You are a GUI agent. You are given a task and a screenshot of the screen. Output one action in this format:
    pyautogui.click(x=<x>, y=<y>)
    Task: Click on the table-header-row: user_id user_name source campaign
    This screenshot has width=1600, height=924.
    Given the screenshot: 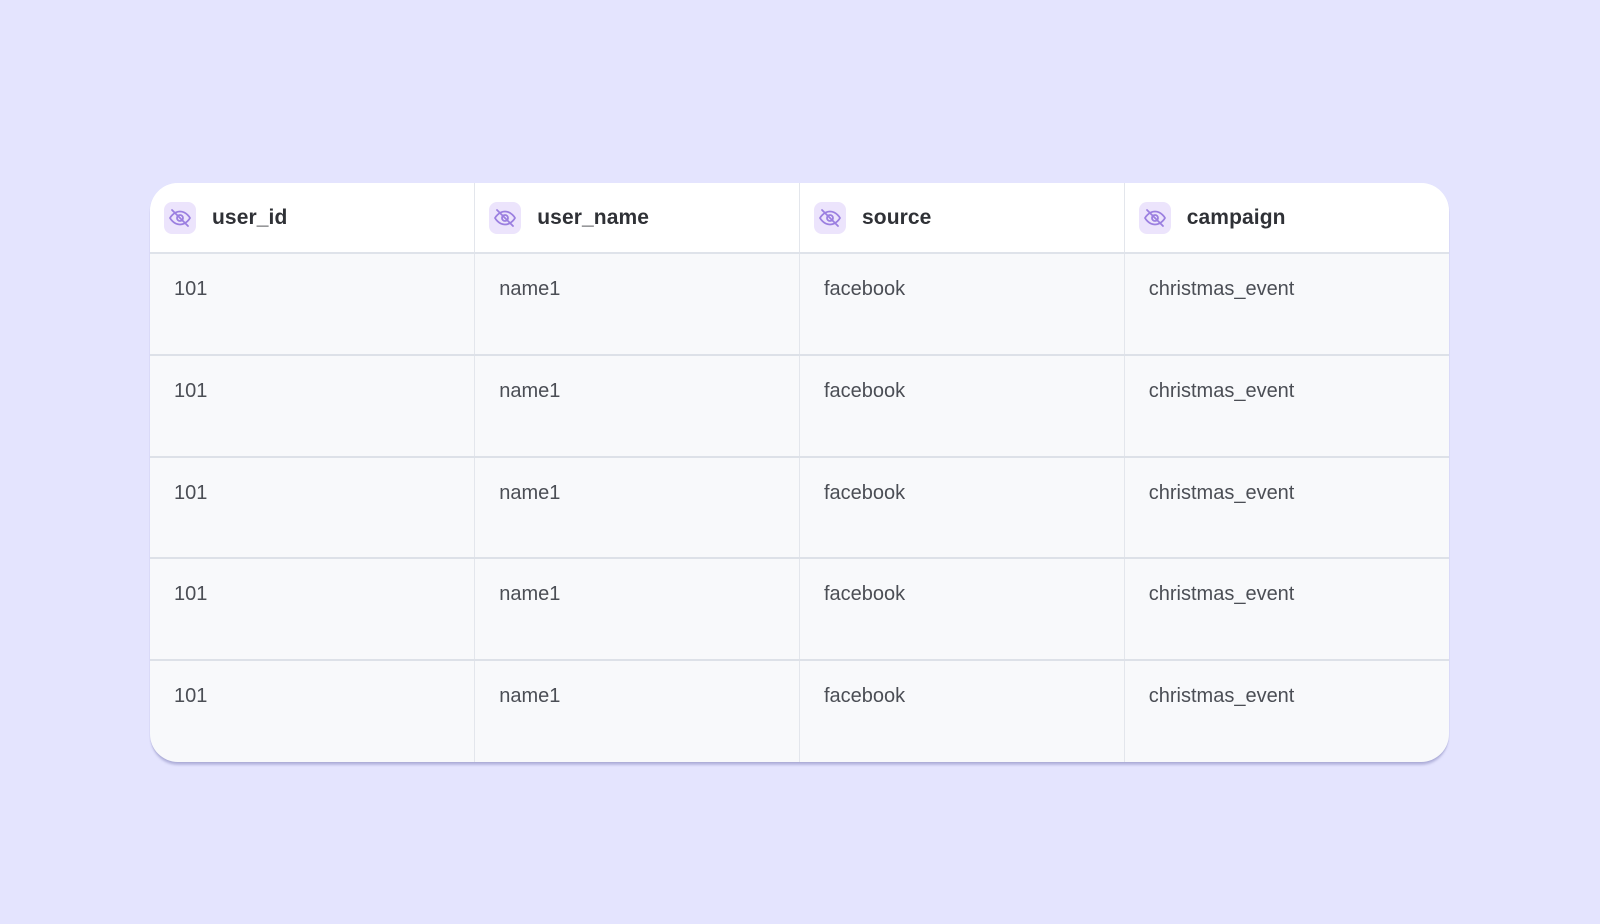 What is the action you would take?
    pyautogui.click(x=799, y=218)
    